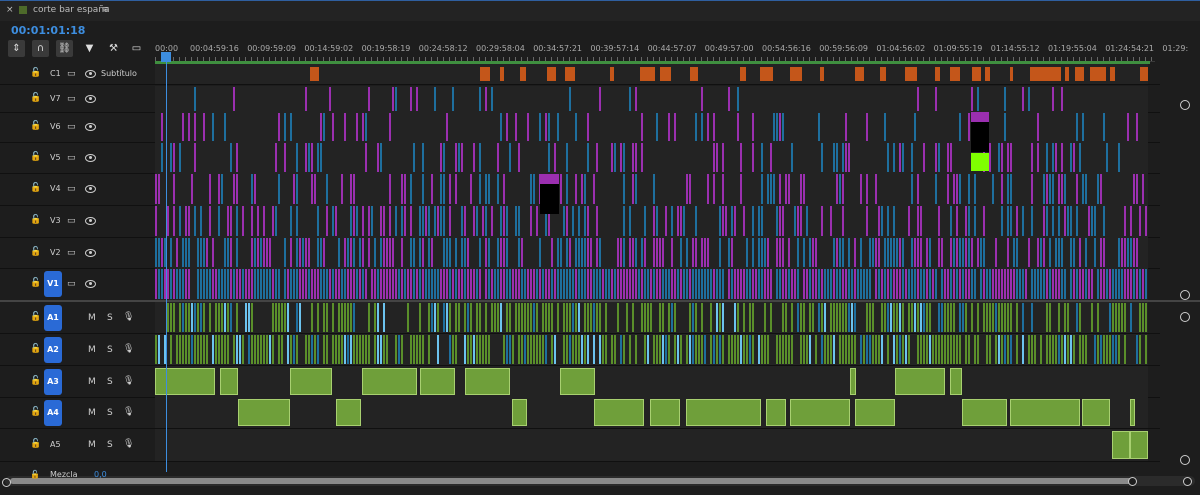 This screenshot has height=495, width=1200. I want to click on mute-toggle: M, so click(92, 445).